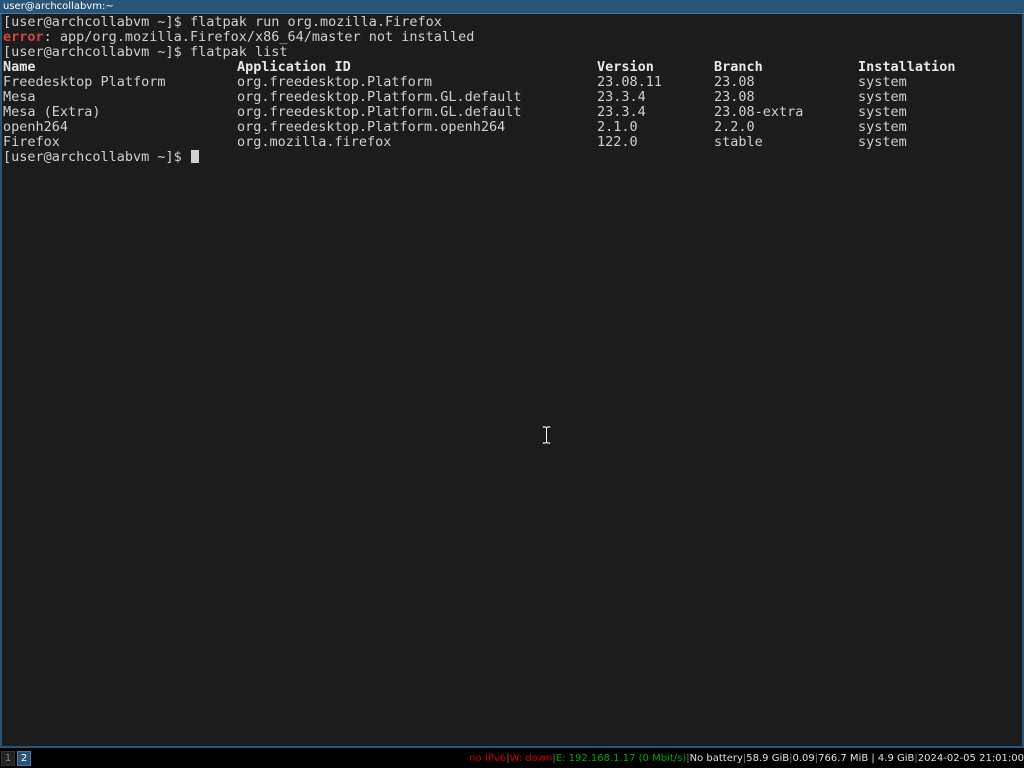 This screenshot has height=768, width=1024. Describe the element at coordinates (617, 142) in the screenshot. I see `cell-version: 122.0` at that location.